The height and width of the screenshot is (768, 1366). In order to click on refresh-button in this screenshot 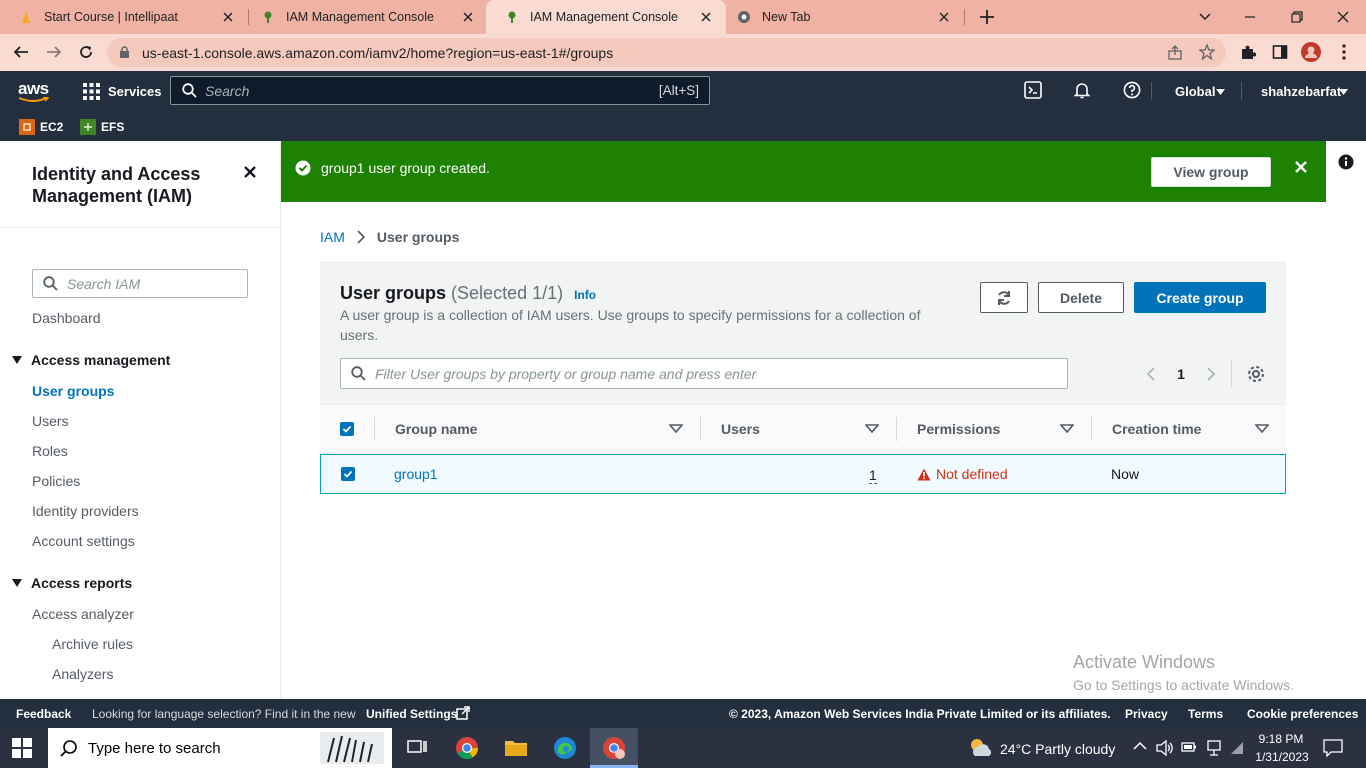, I will do `click(1004, 297)`.